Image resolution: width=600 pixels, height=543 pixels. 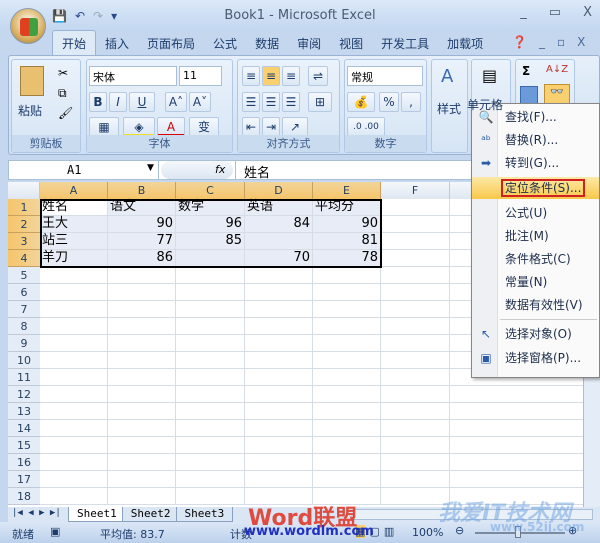 I want to click on align-right-icon: ☰, so click(x=291, y=102).